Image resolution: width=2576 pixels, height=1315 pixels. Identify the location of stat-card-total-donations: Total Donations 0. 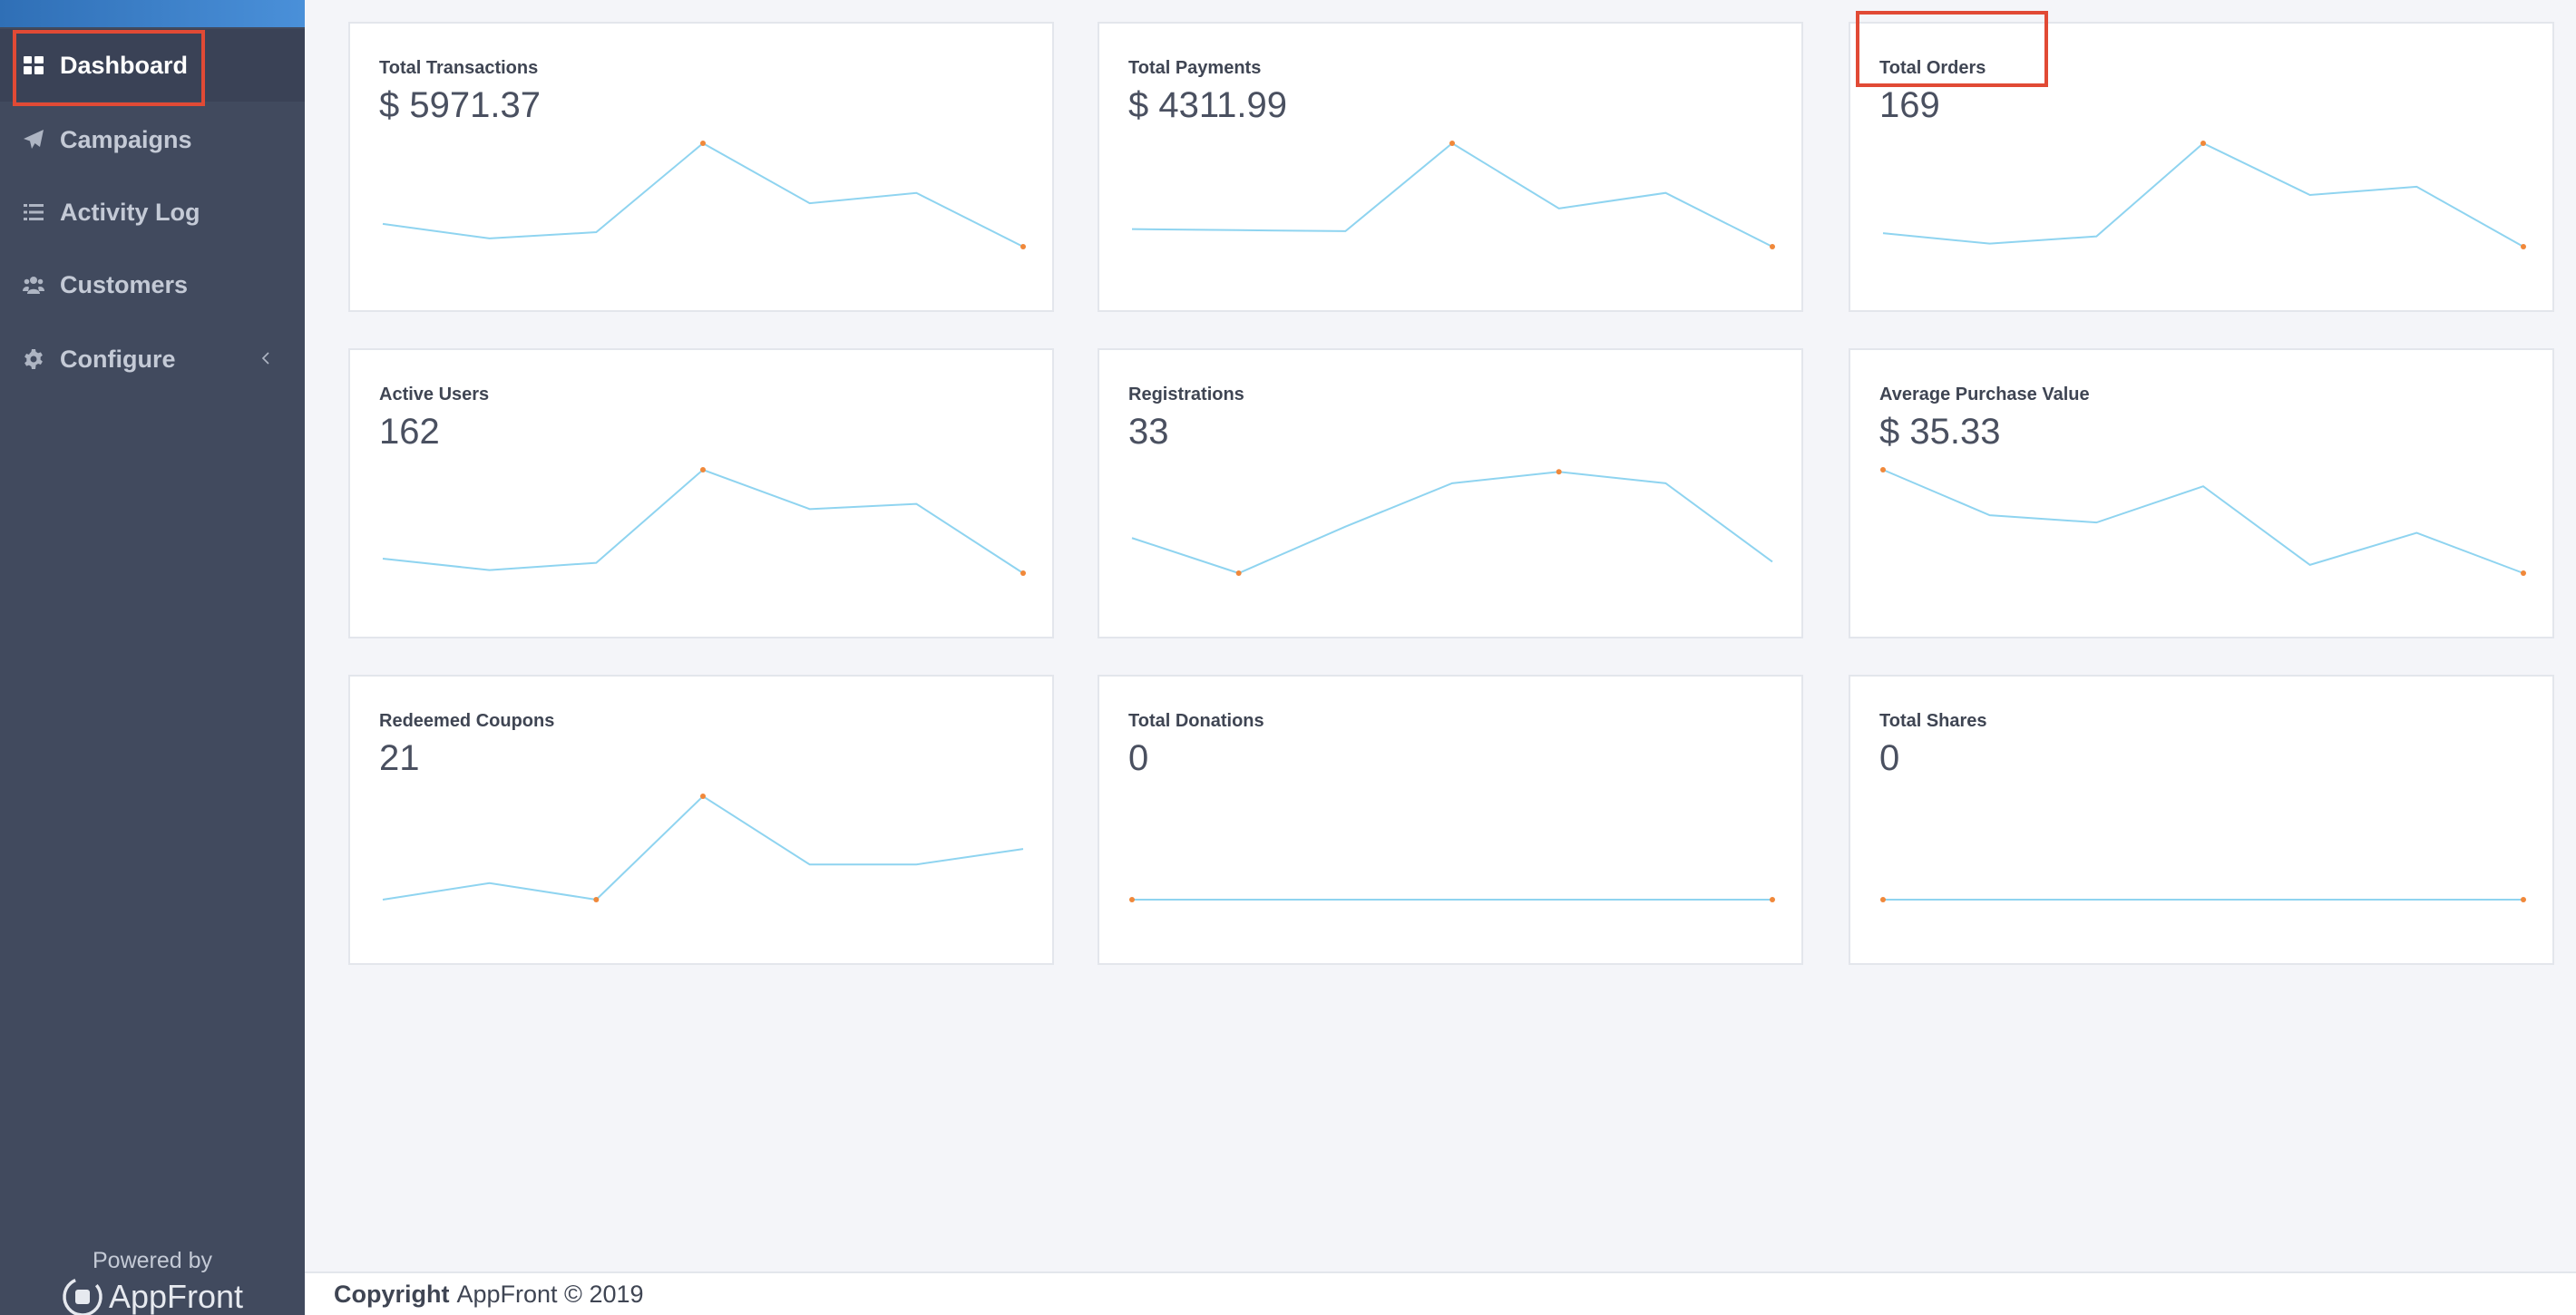
(1450, 820).